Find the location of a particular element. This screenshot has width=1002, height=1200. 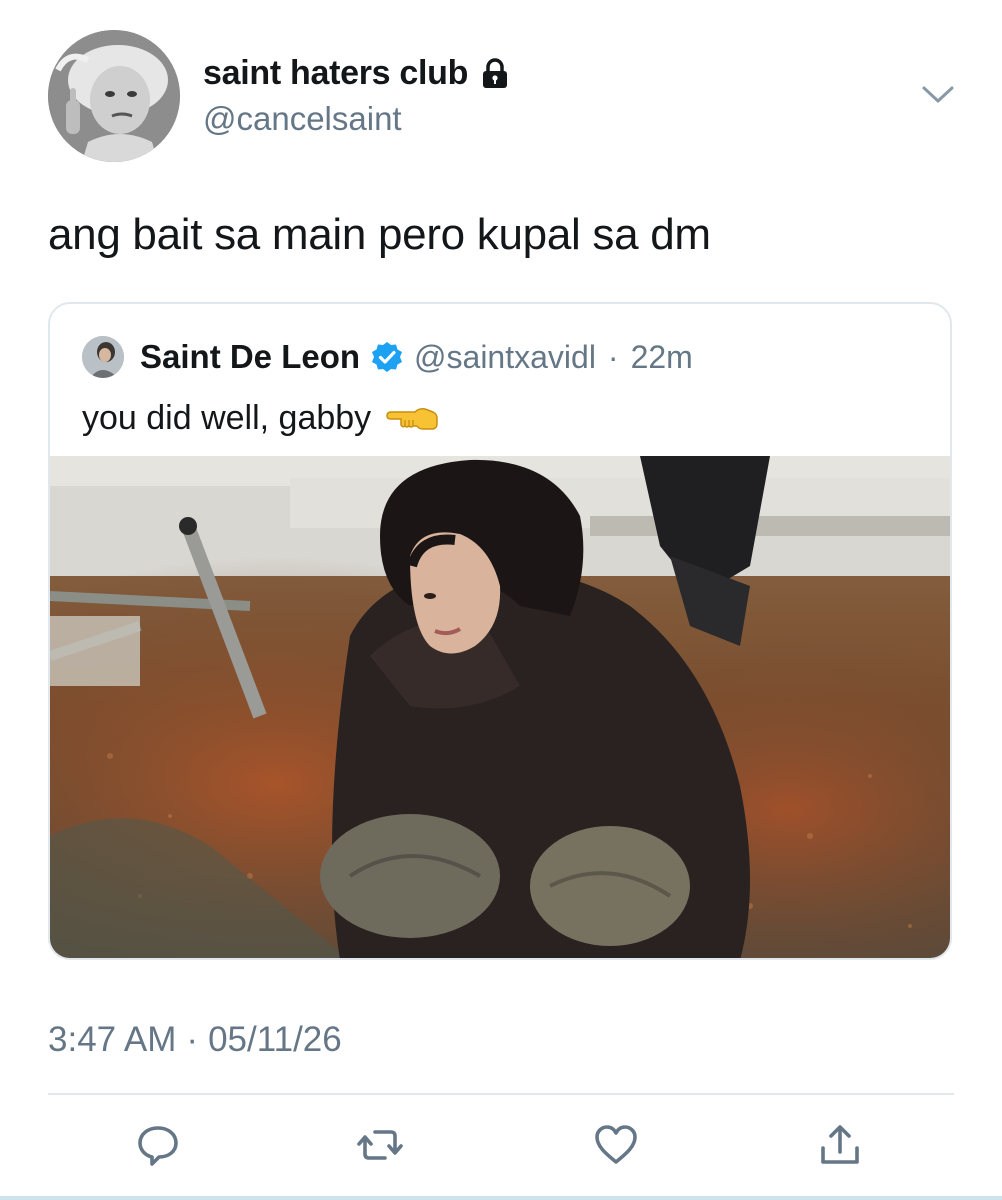

backhand-index-pointing-left-icon is located at coordinates (412, 419).